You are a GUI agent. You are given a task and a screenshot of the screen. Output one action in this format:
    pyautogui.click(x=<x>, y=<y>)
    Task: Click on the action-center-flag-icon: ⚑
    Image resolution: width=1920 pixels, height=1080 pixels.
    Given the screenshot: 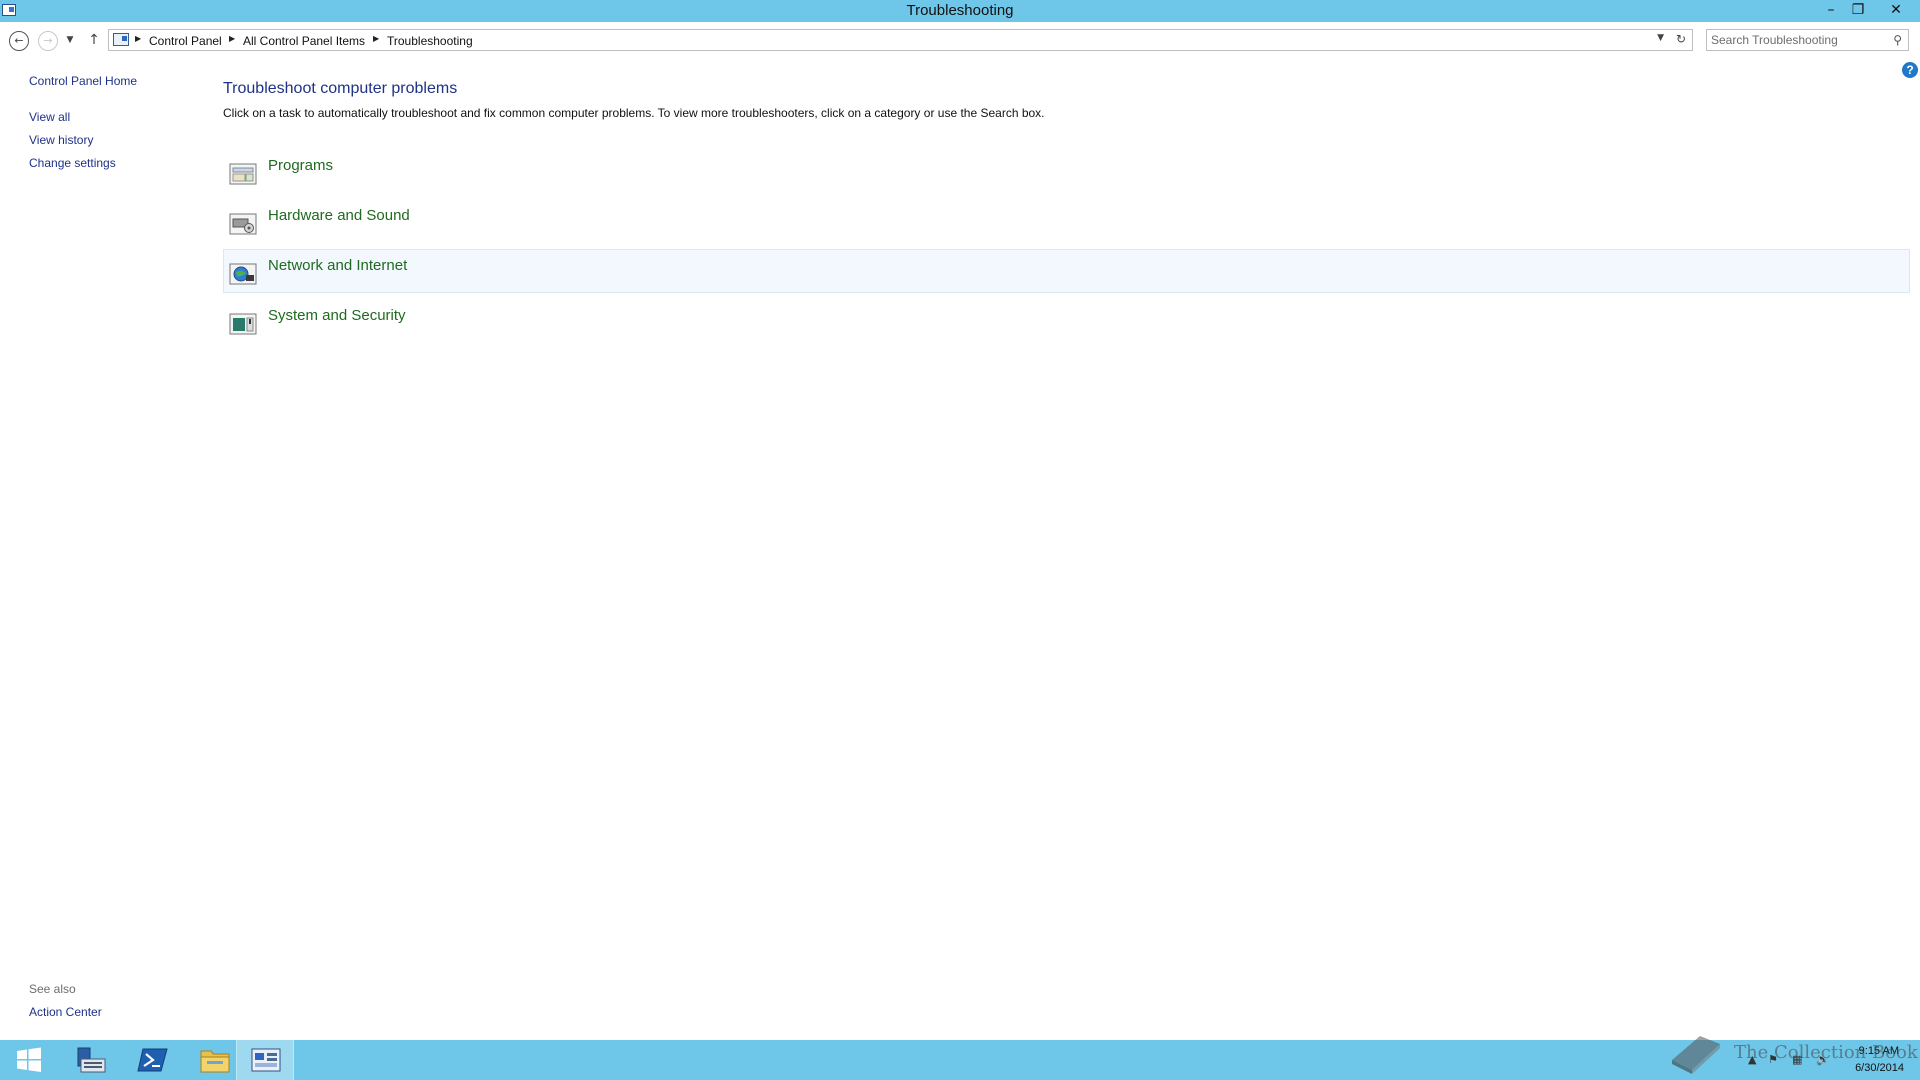 What is the action you would take?
    pyautogui.click(x=1773, y=1059)
    